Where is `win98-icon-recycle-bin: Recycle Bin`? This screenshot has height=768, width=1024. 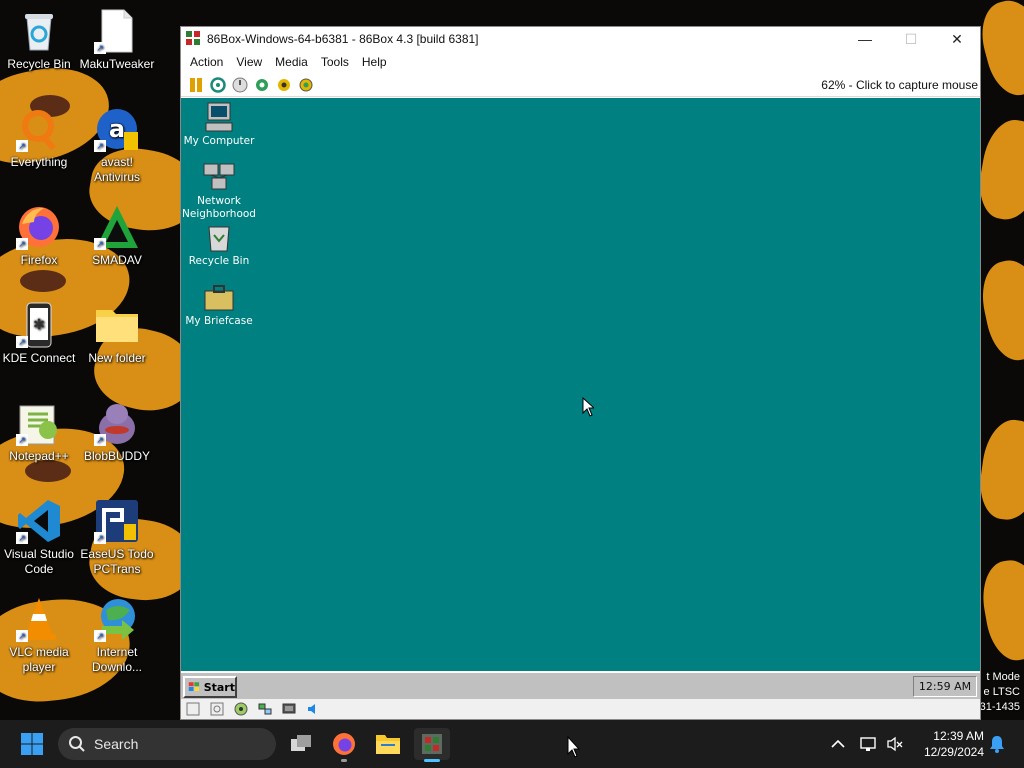
win98-icon-recycle-bin: Recycle Bin is located at coordinates (219, 244).